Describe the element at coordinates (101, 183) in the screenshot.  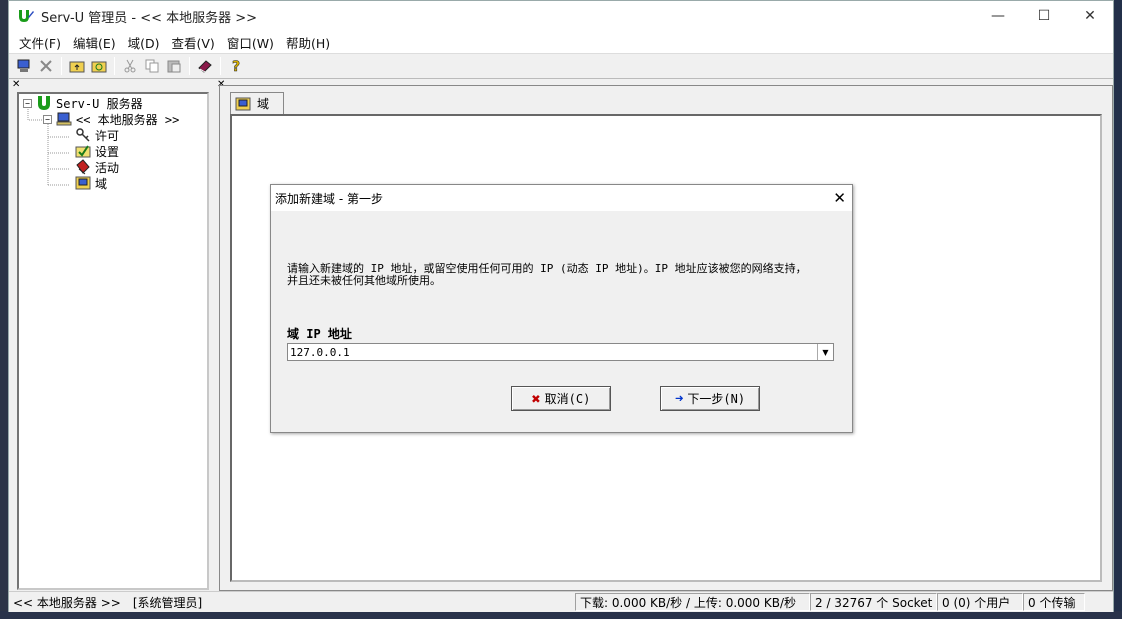
I see `tree-label: 域` at that location.